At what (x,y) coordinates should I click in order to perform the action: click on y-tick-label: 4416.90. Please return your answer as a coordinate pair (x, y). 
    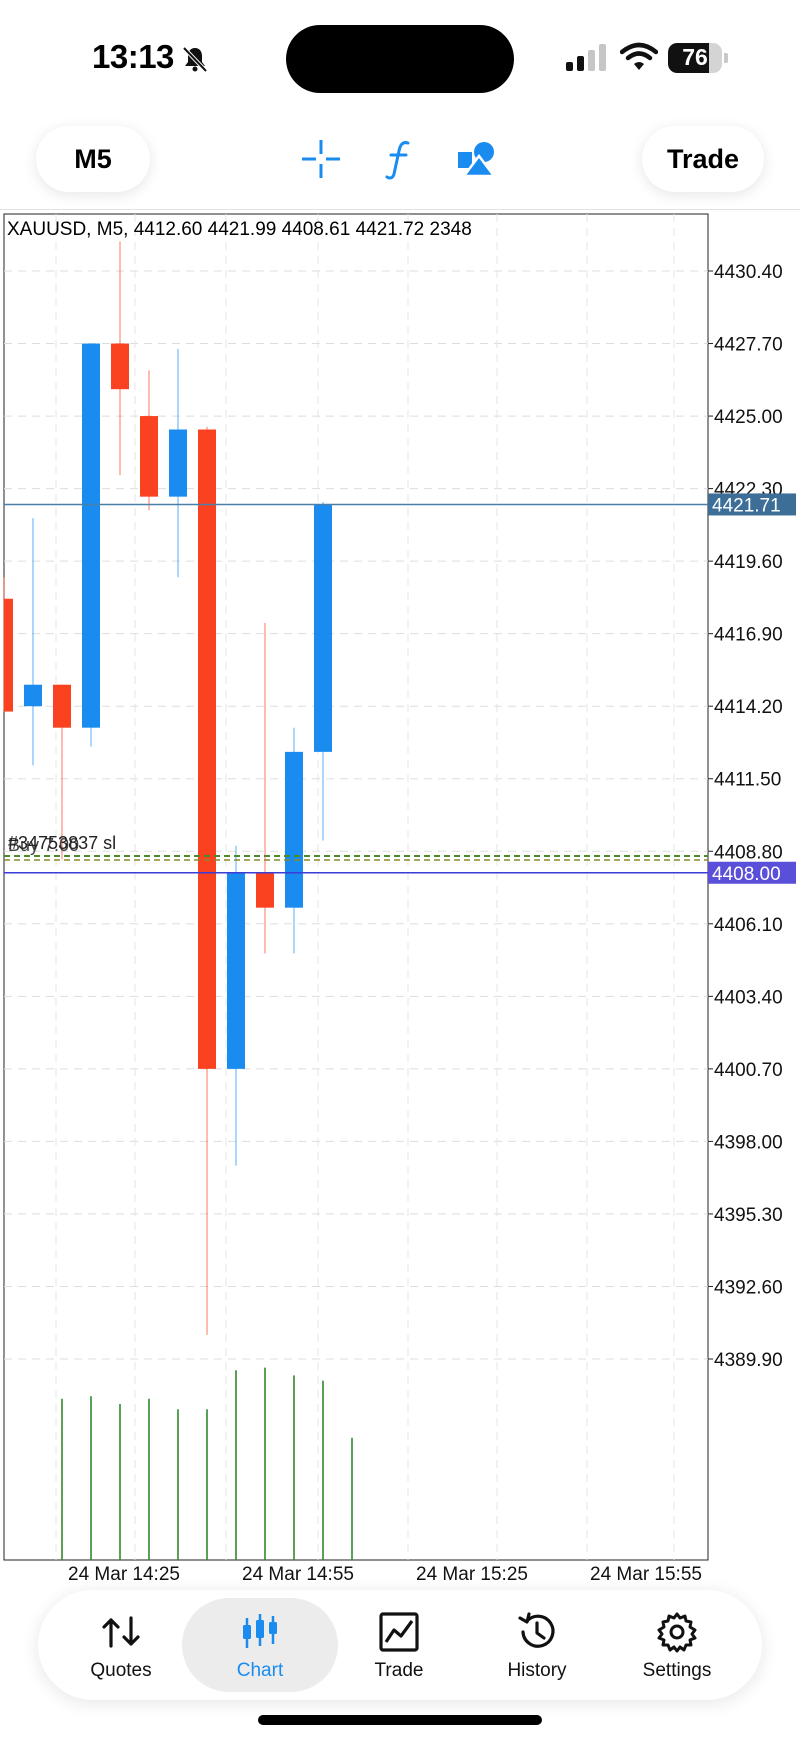
    Looking at the image, I should click on (748, 635).